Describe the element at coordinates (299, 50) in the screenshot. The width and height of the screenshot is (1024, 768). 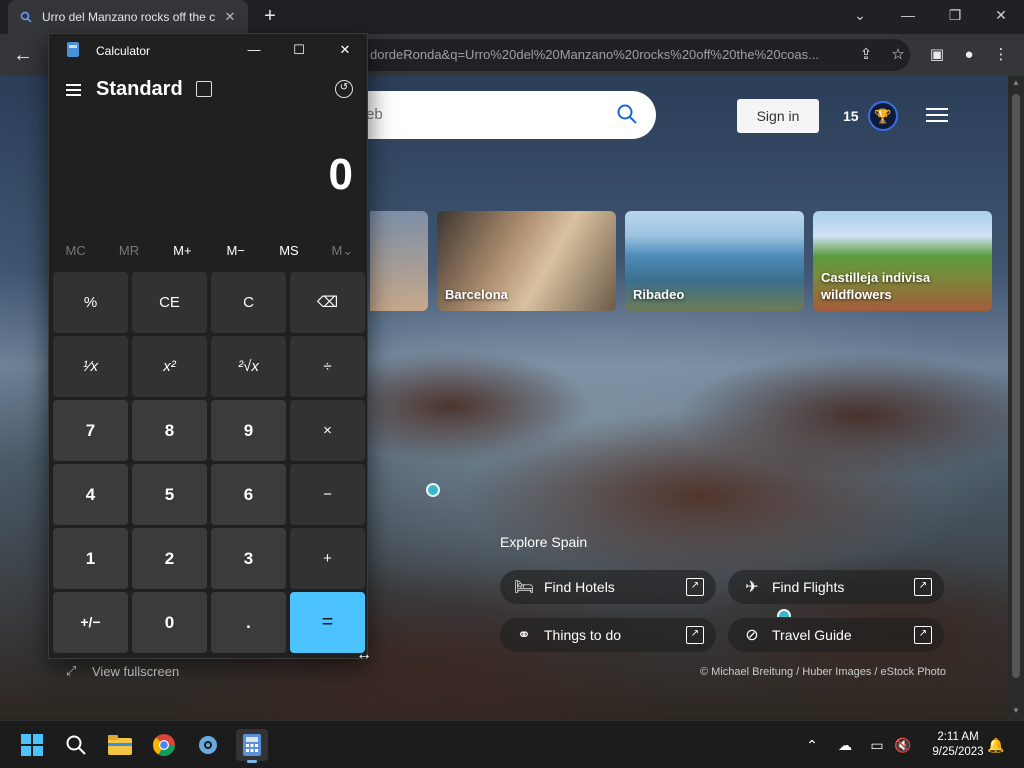
I see `calc-maximize-button: ☐` at that location.